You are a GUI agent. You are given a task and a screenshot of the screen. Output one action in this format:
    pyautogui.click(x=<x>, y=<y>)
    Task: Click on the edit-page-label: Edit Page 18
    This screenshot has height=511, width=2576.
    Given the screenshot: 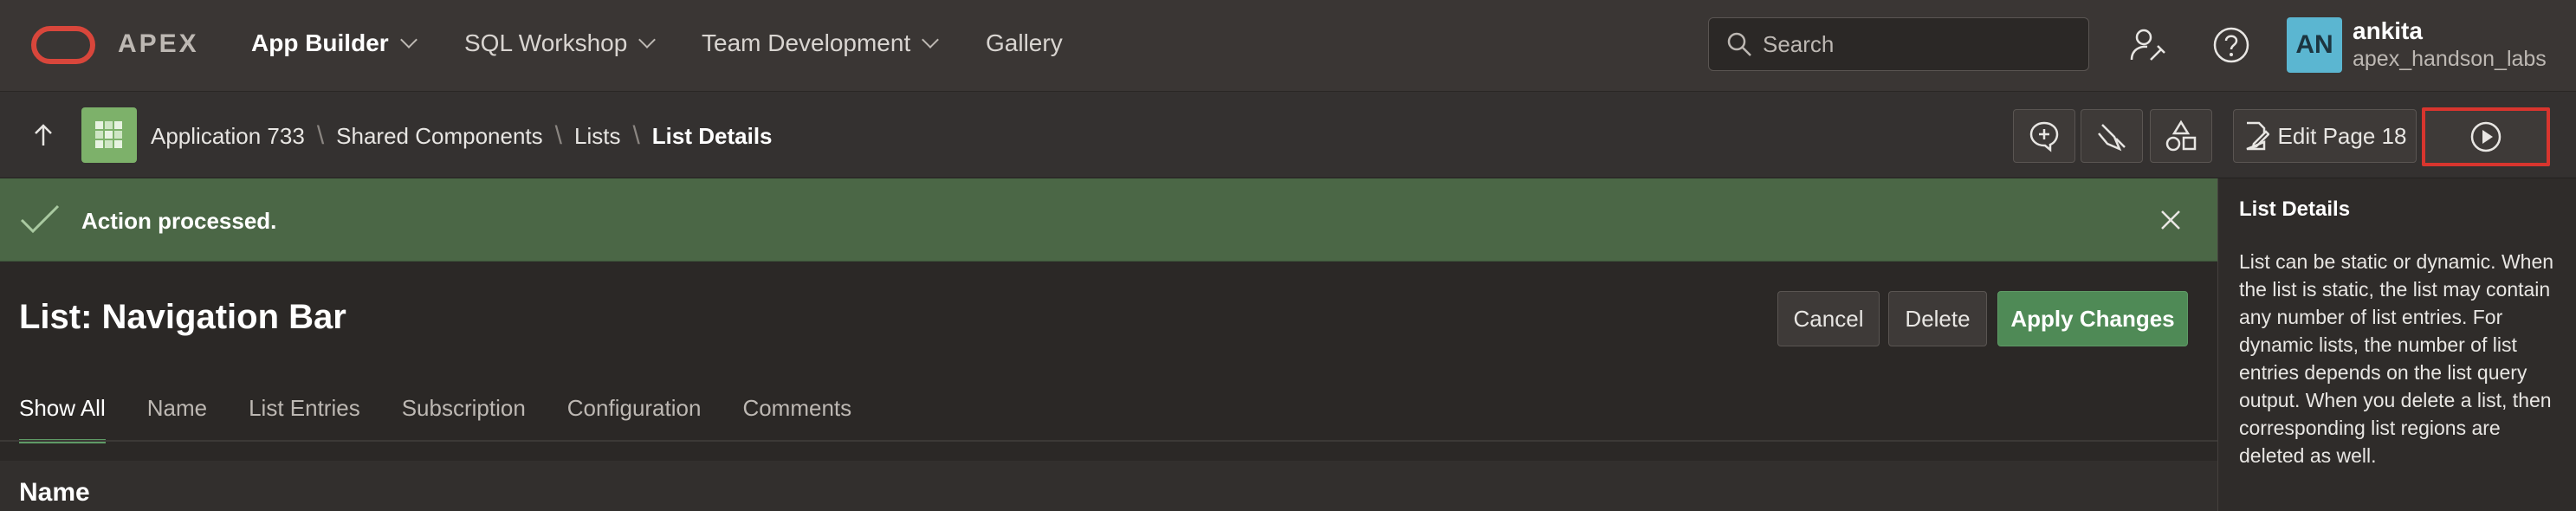 What is the action you would take?
    pyautogui.click(x=2342, y=135)
    